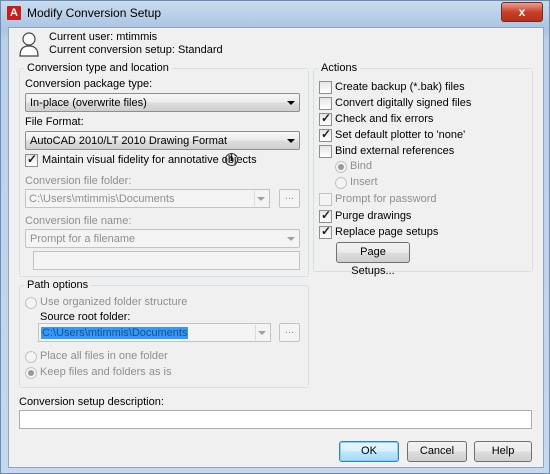 This screenshot has width=550, height=474. What do you see at coordinates (231, 159) in the screenshot?
I see `info-icon: i` at bounding box center [231, 159].